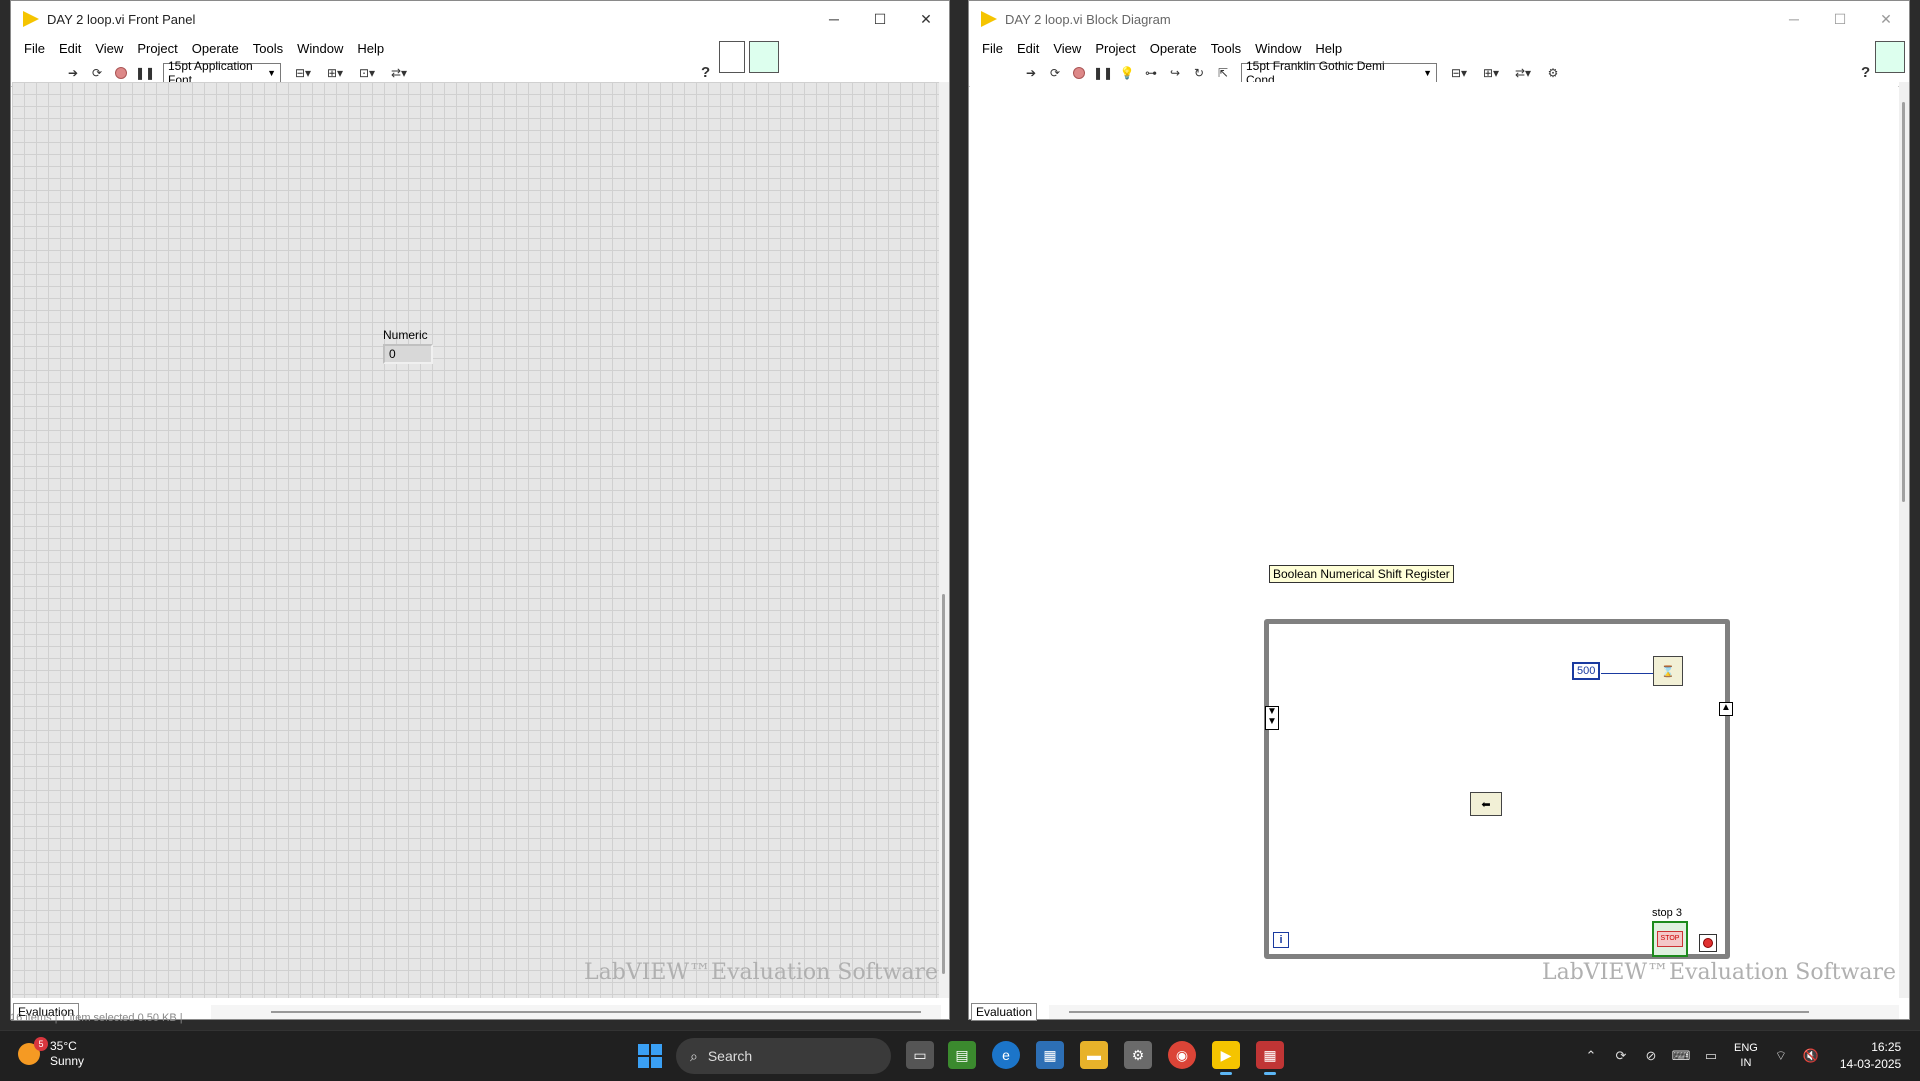  What do you see at coordinates (650, 1056) in the screenshot?
I see `start-button` at bounding box center [650, 1056].